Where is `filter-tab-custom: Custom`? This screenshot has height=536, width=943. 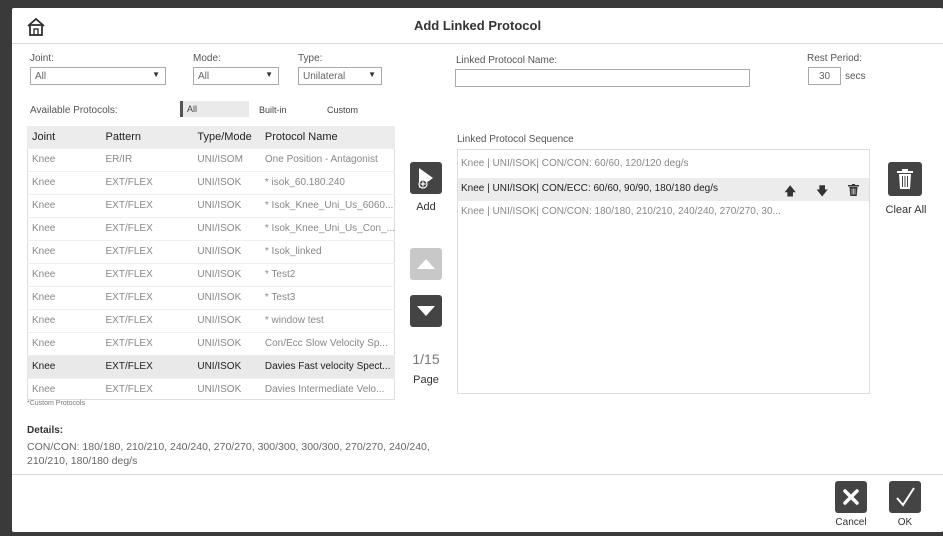
filter-tab-custom: Custom is located at coordinates (342, 110).